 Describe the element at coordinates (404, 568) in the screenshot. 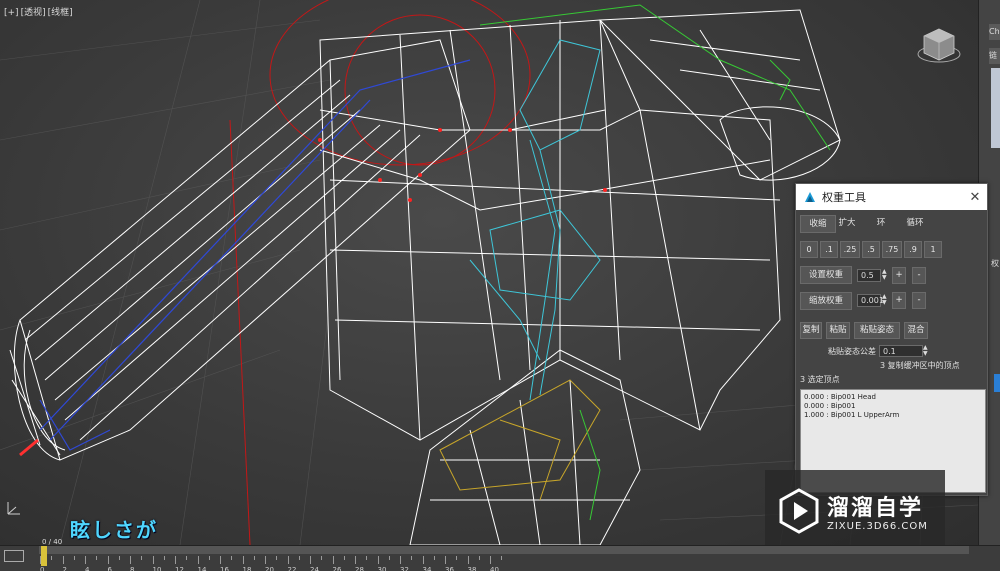

I see `timeline-tick-label: 32` at that location.